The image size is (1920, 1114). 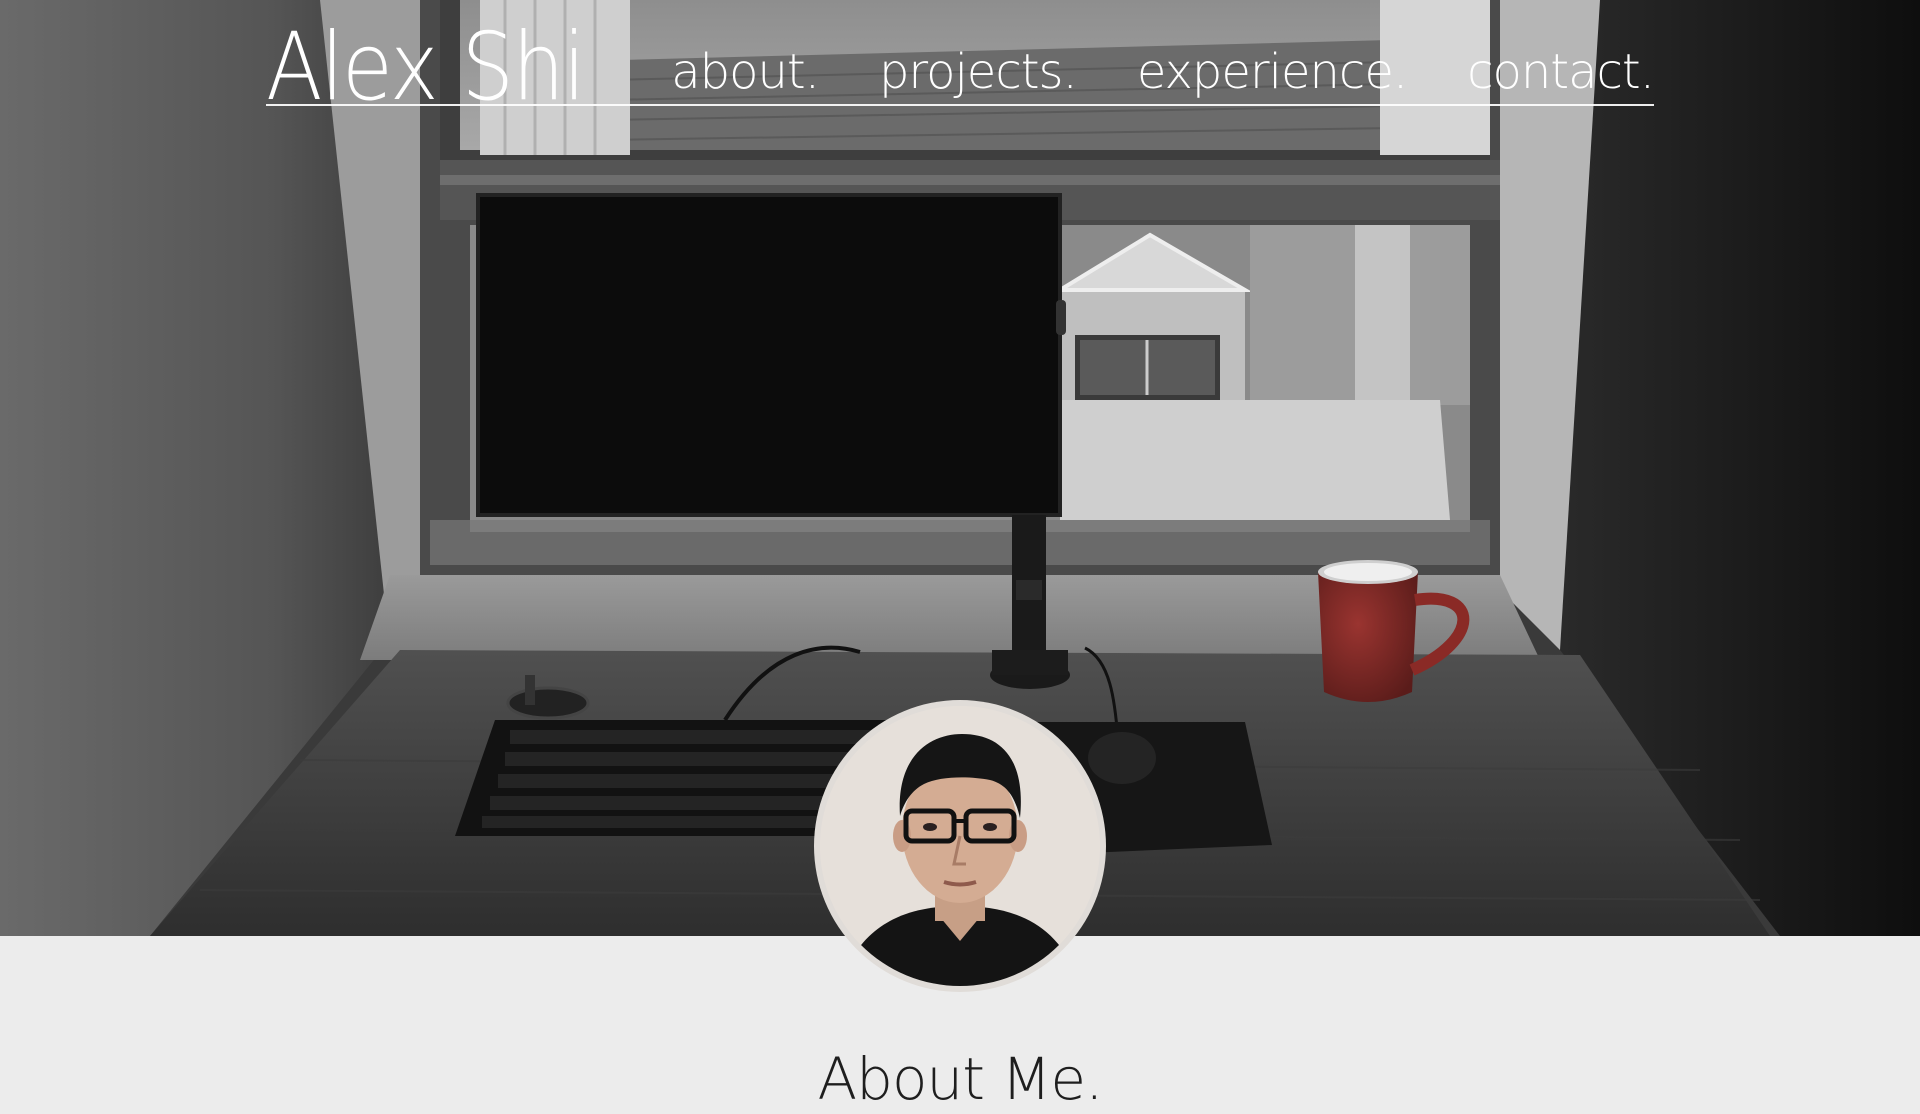 I want to click on main-nav: about. projects. experience. contact., so click(x=1163, y=72).